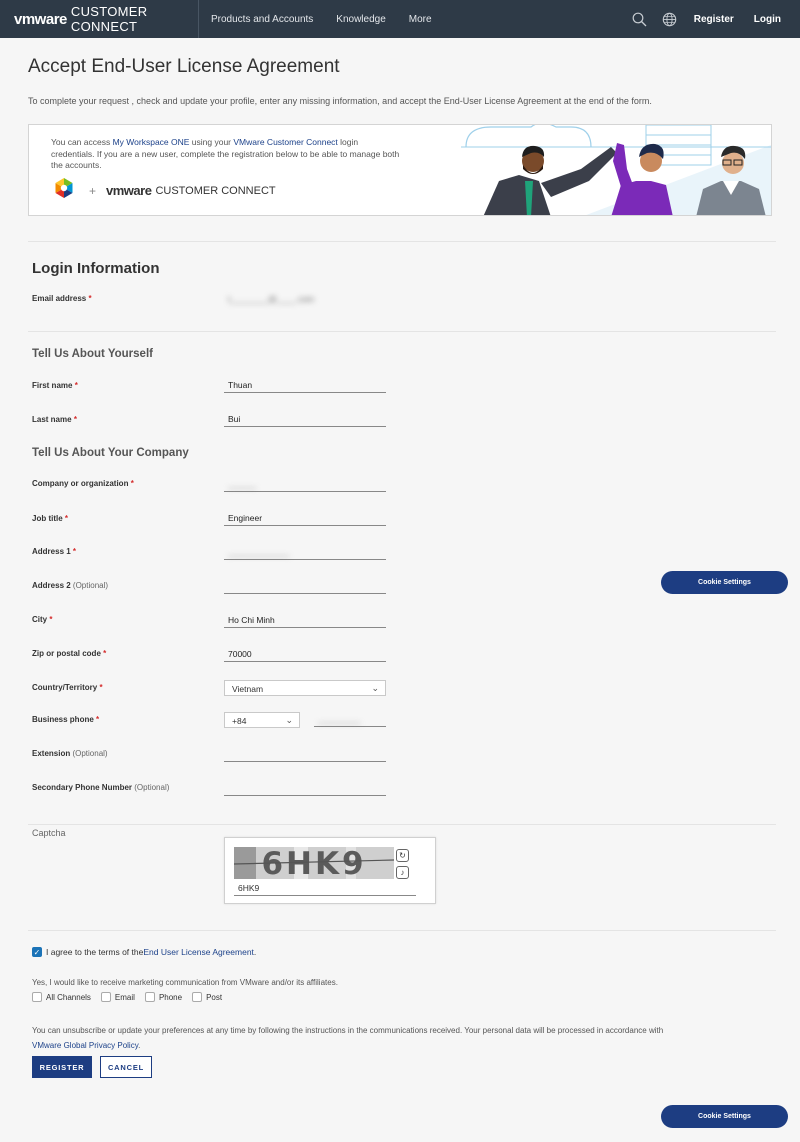  Describe the element at coordinates (305, 585) in the screenshot. I see `address2-input` at that location.